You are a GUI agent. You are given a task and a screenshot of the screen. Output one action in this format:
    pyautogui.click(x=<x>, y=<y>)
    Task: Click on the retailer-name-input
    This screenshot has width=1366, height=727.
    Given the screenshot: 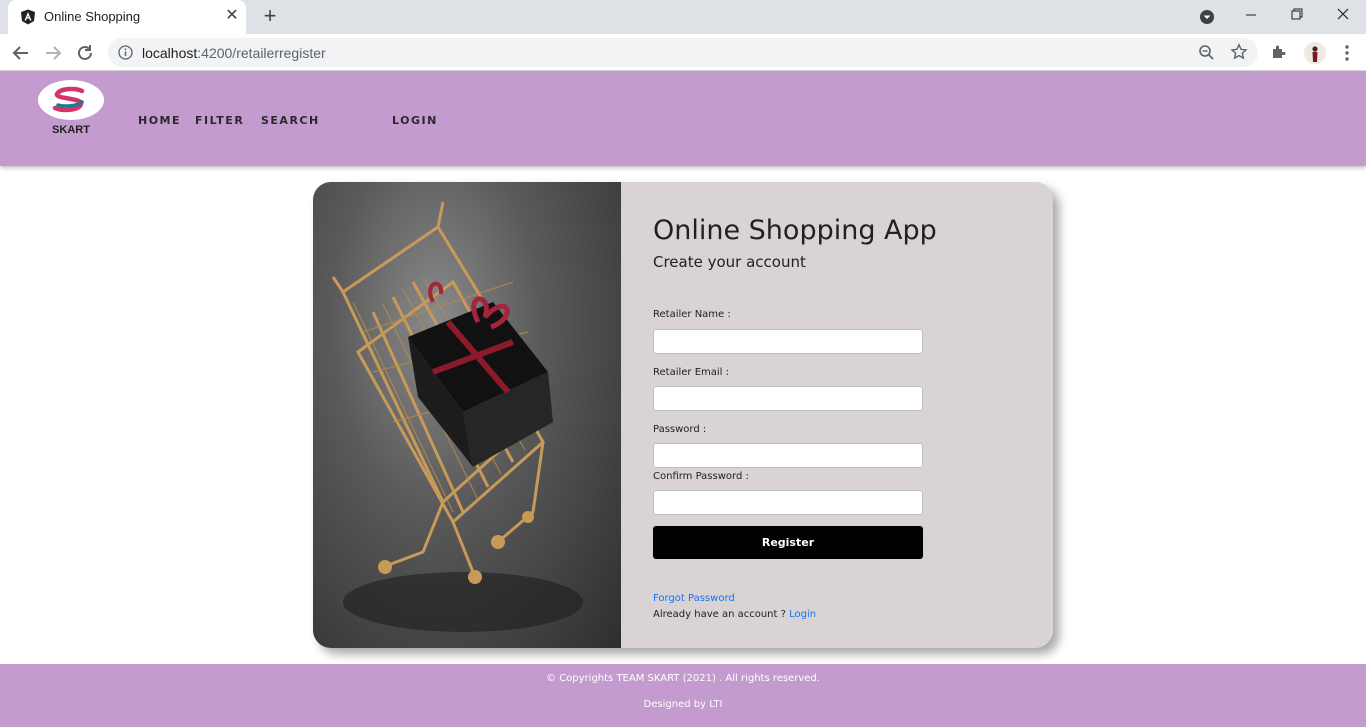 What is the action you would take?
    pyautogui.click(x=788, y=341)
    